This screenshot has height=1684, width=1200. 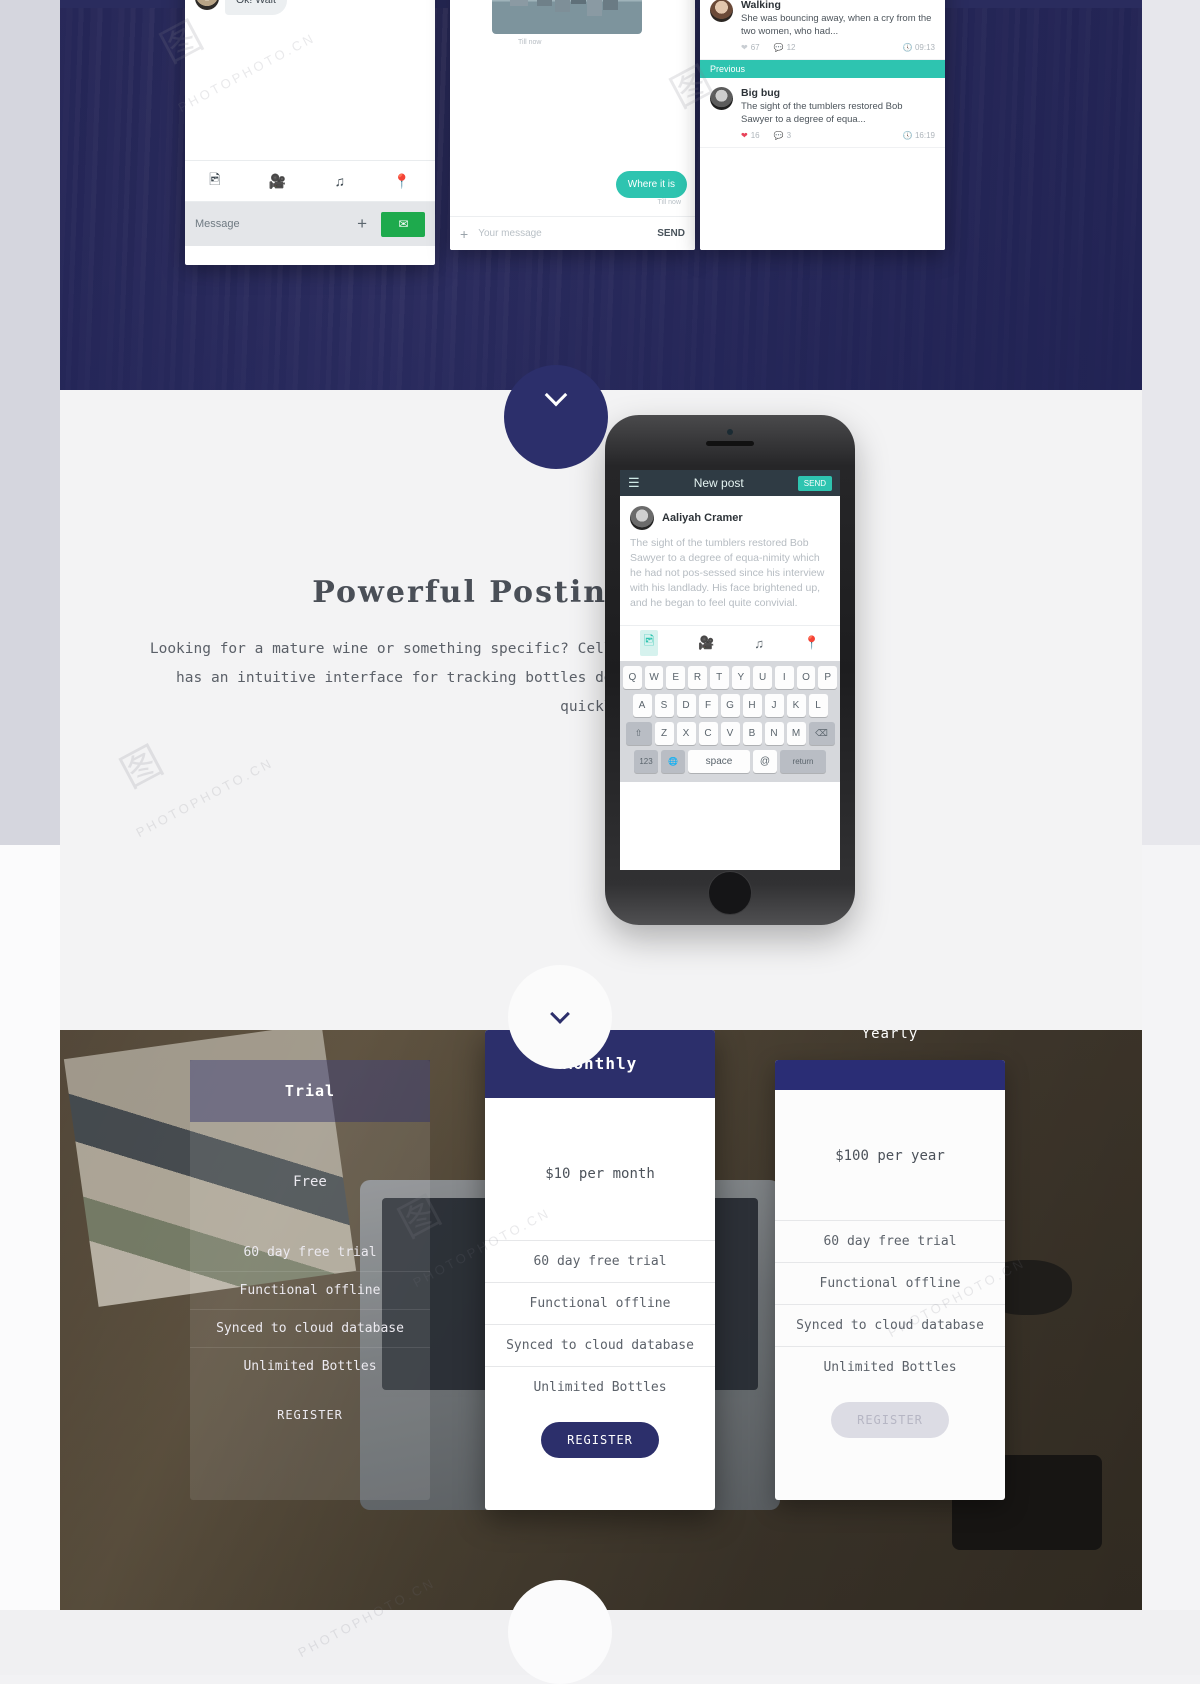 What do you see at coordinates (791, 48) in the screenshot?
I see `comment-count-value: 12` at bounding box center [791, 48].